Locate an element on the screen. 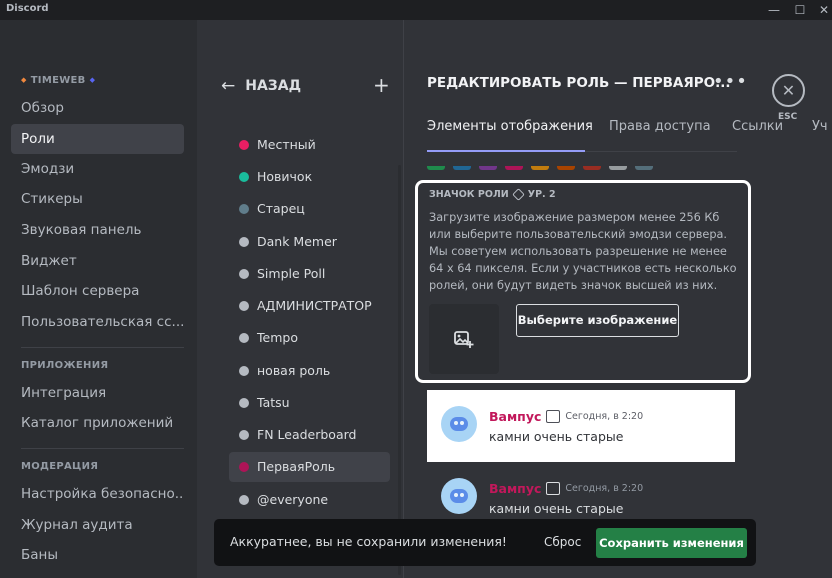 The width and height of the screenshot is (832, 578). sidebar-item-app-directory: Каталог приложений is located at coordinates (97, 423).